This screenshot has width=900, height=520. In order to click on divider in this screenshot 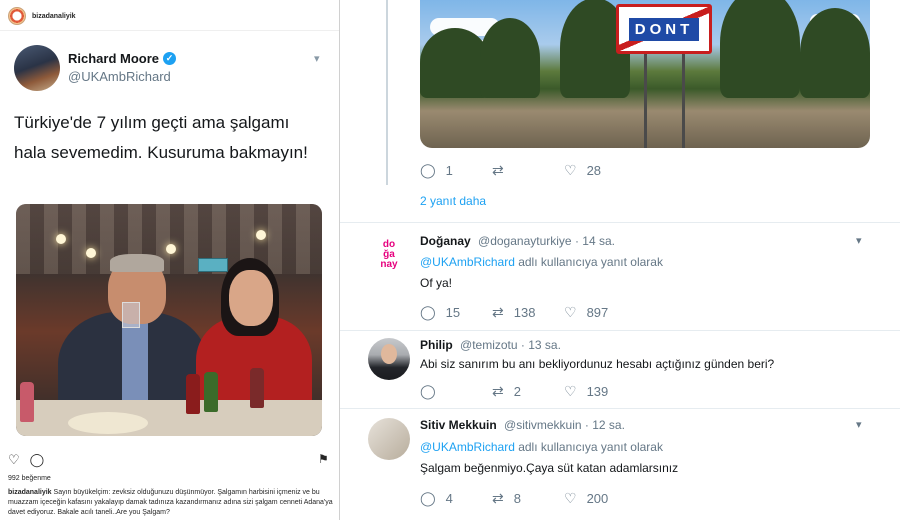, I will do `click(169, 30)`.